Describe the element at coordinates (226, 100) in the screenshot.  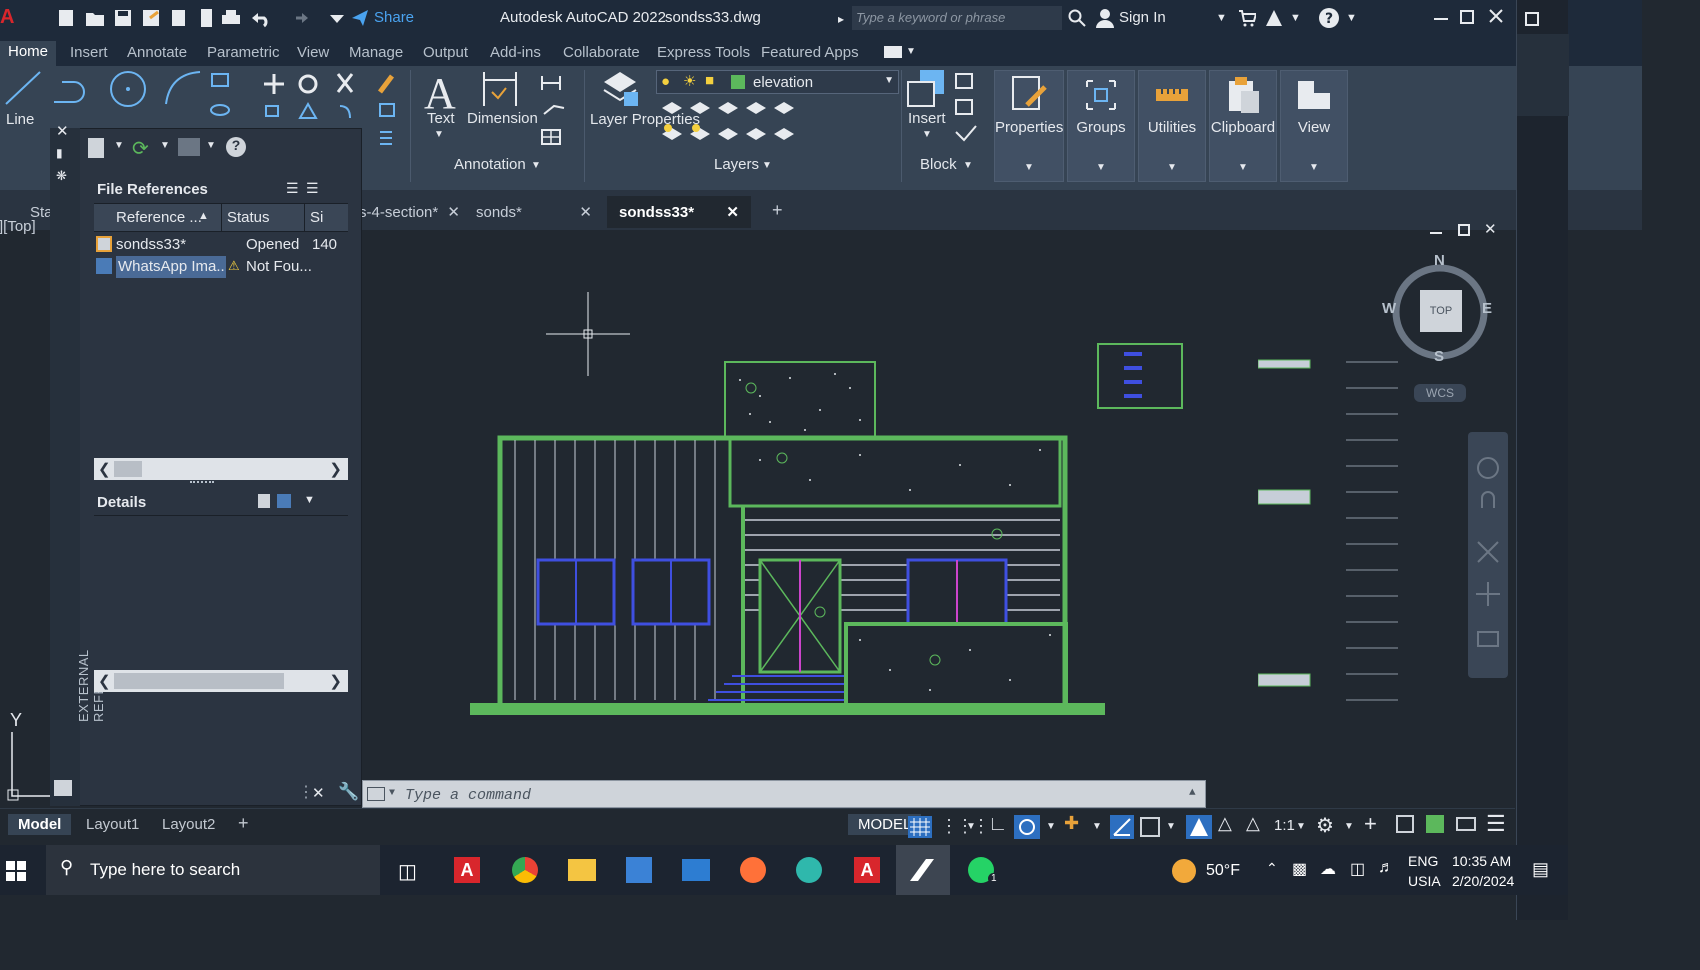
I see `rectangle-icon` at that location.